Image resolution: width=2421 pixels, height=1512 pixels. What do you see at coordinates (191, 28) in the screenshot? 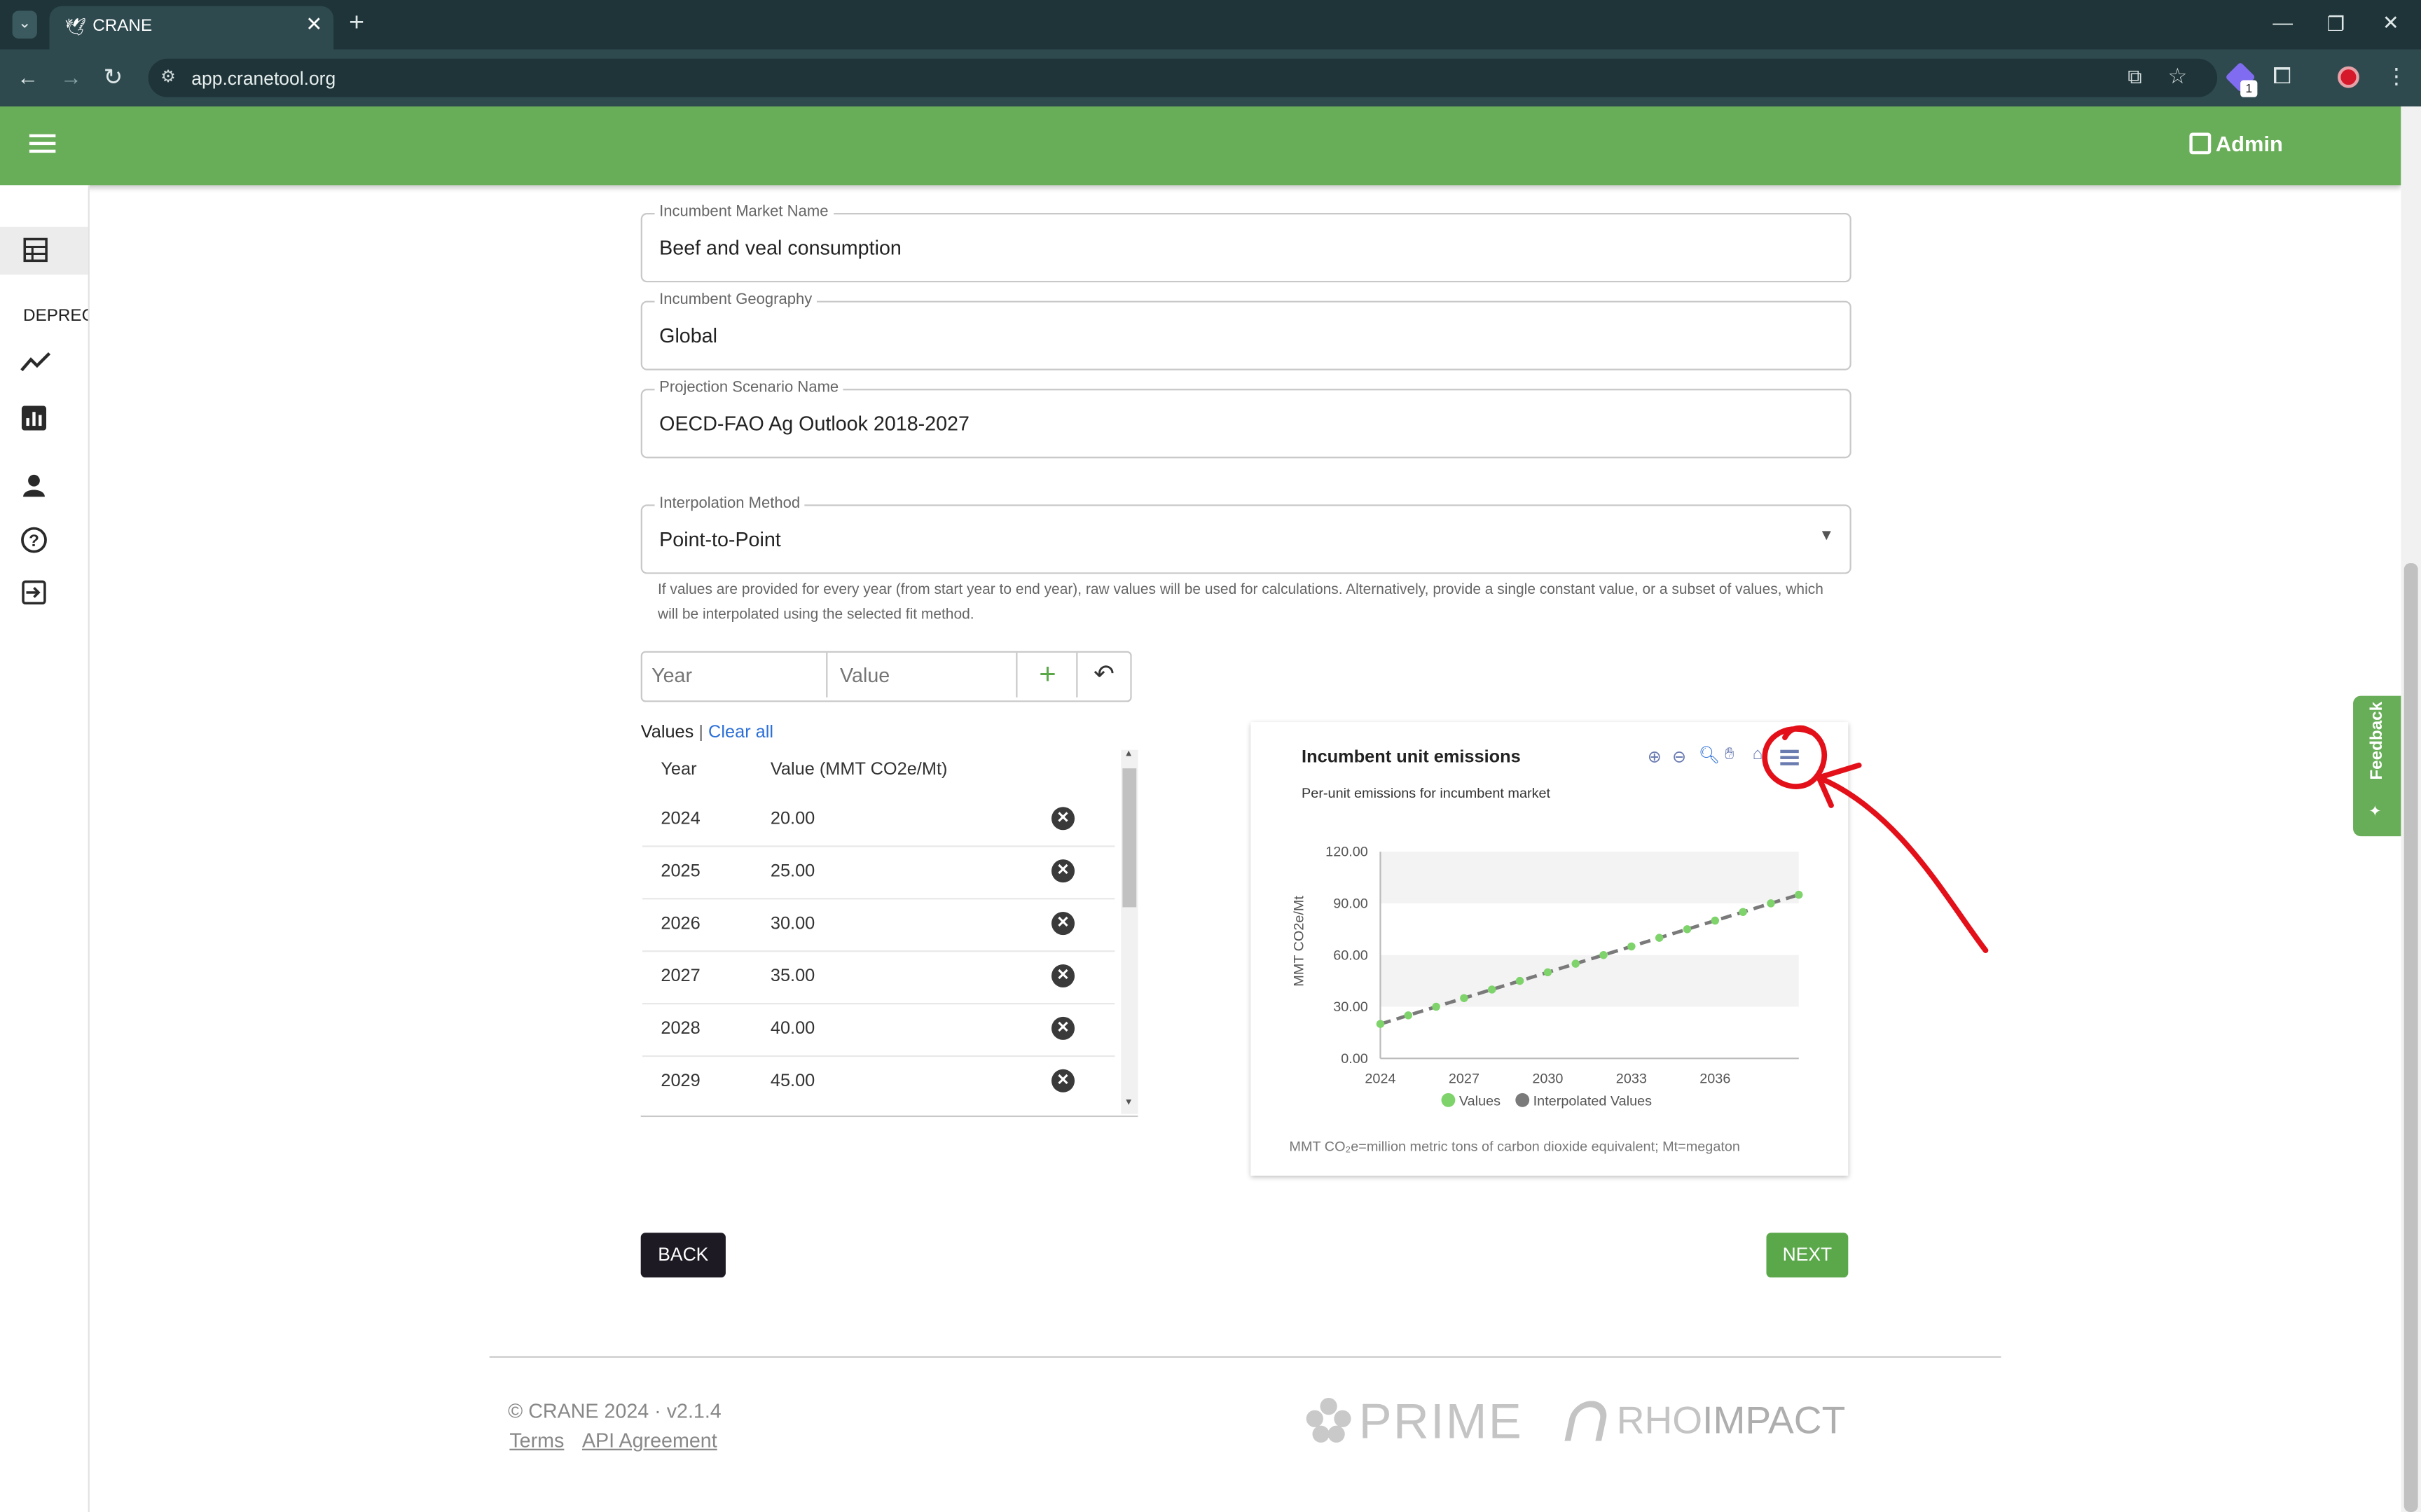
I see `browser-tab: 🕊 CRANE ✕` at bounding box center [191, 28].